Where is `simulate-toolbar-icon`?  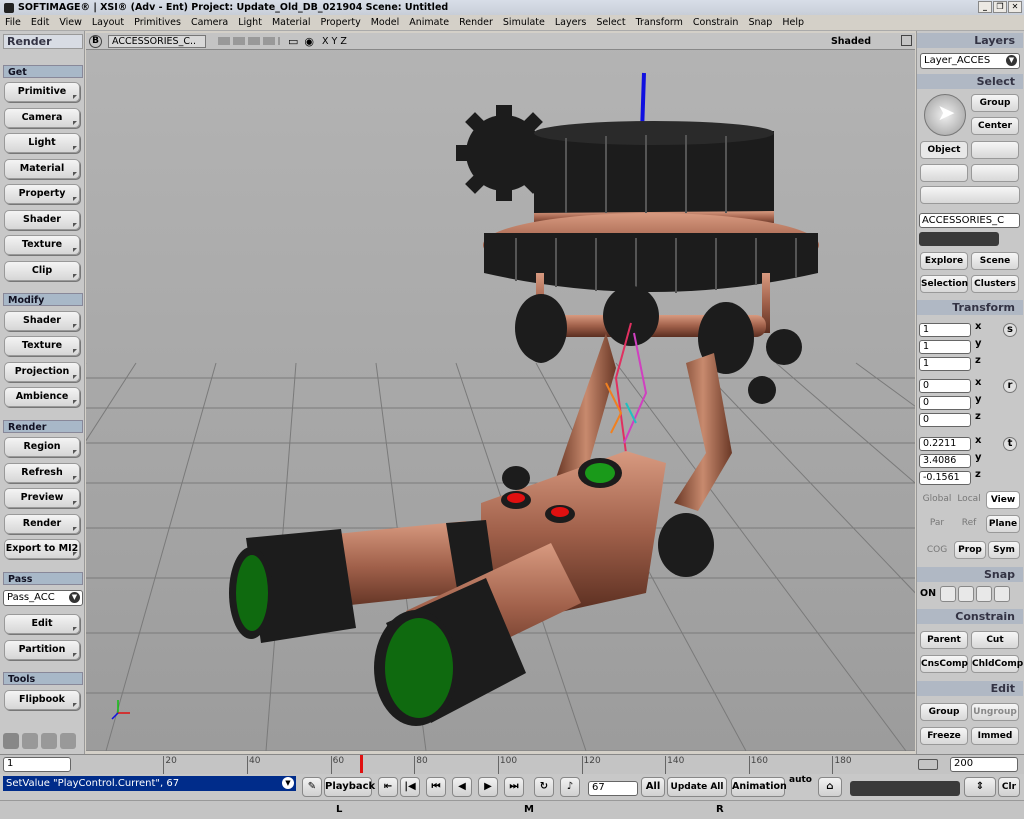
simulate-toolbar-icon is located at coordinates (68, 741).